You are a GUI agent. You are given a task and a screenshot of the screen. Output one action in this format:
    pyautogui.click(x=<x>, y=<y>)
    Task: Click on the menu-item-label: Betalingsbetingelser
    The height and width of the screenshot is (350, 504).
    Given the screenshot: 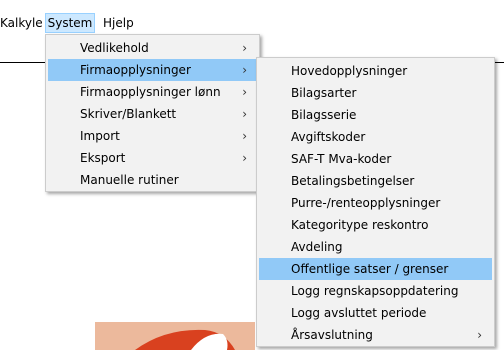 What is the action you would take?
    pyautogui.click(x=353, y=181)
    